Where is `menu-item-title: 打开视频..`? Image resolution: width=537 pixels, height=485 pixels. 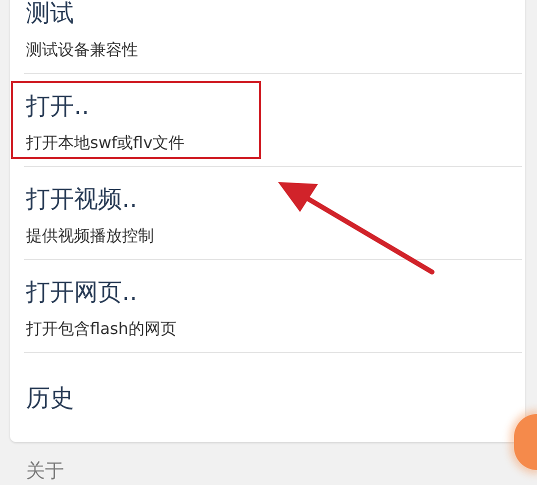 menu-item-title: 打开视频.. is located at coordinates (82, 199).